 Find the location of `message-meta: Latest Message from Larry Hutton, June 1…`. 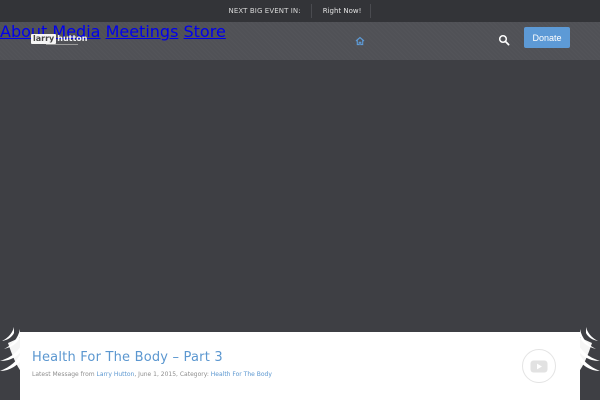

message-meta: Latest Message from Larry Hutton, June 1… is located at coordinates (152, 374).